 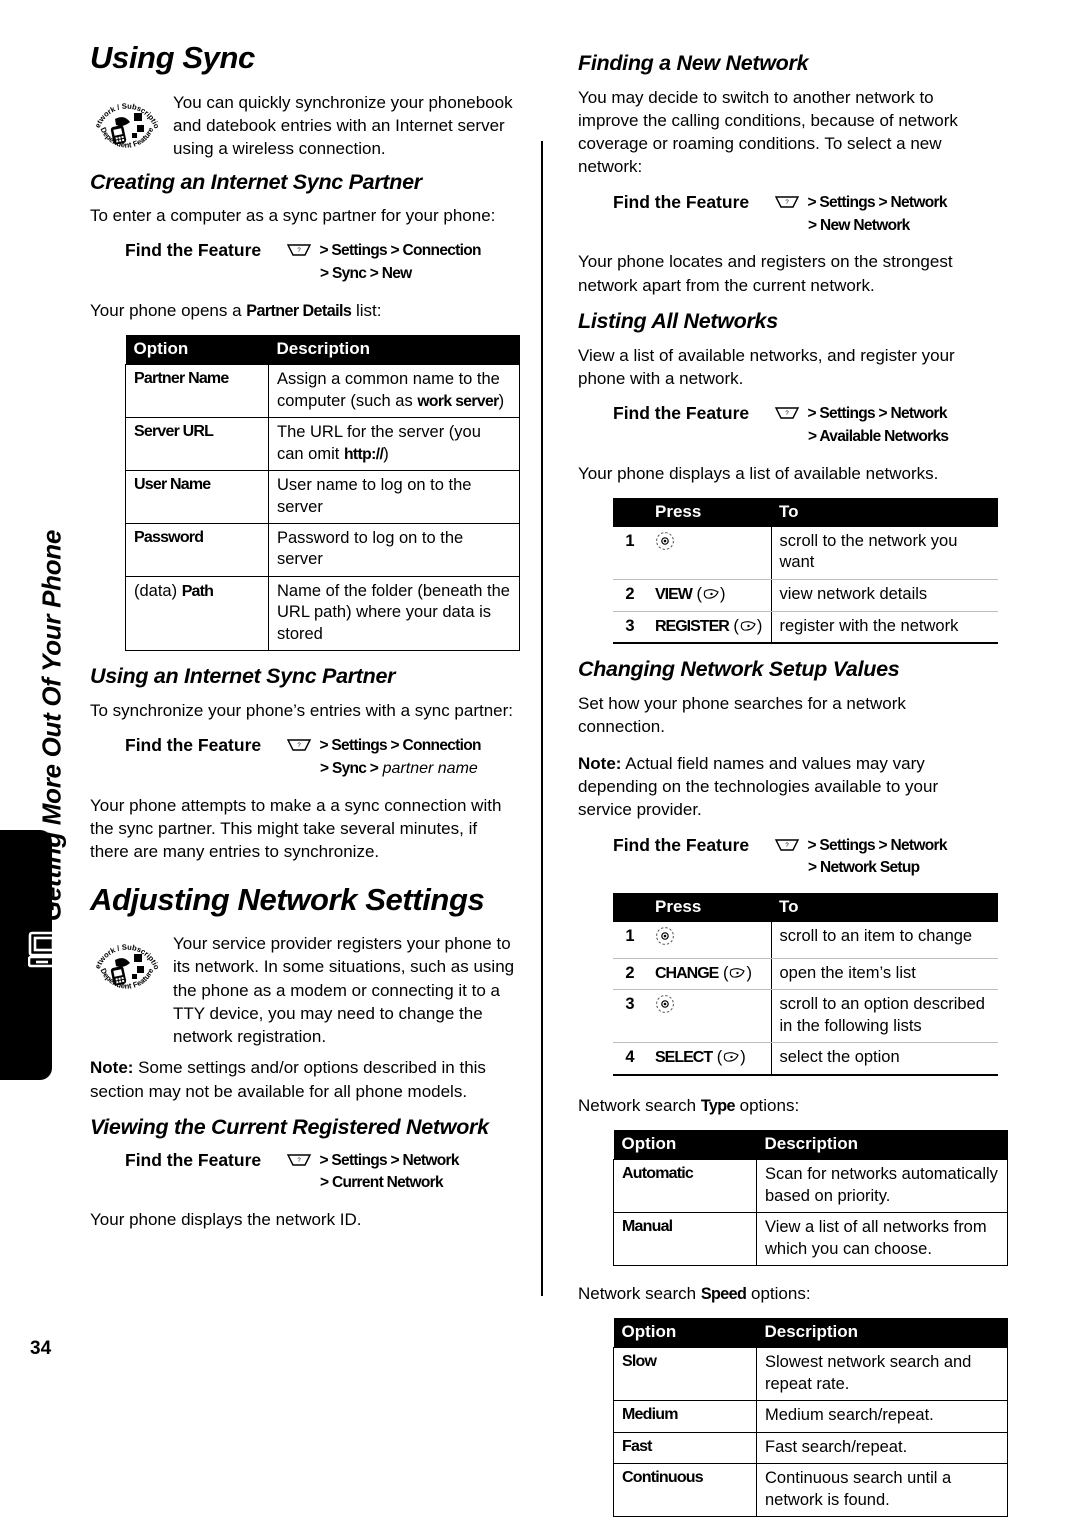 I want to click on cell-option: Manual, so click(x=685, y=1239).